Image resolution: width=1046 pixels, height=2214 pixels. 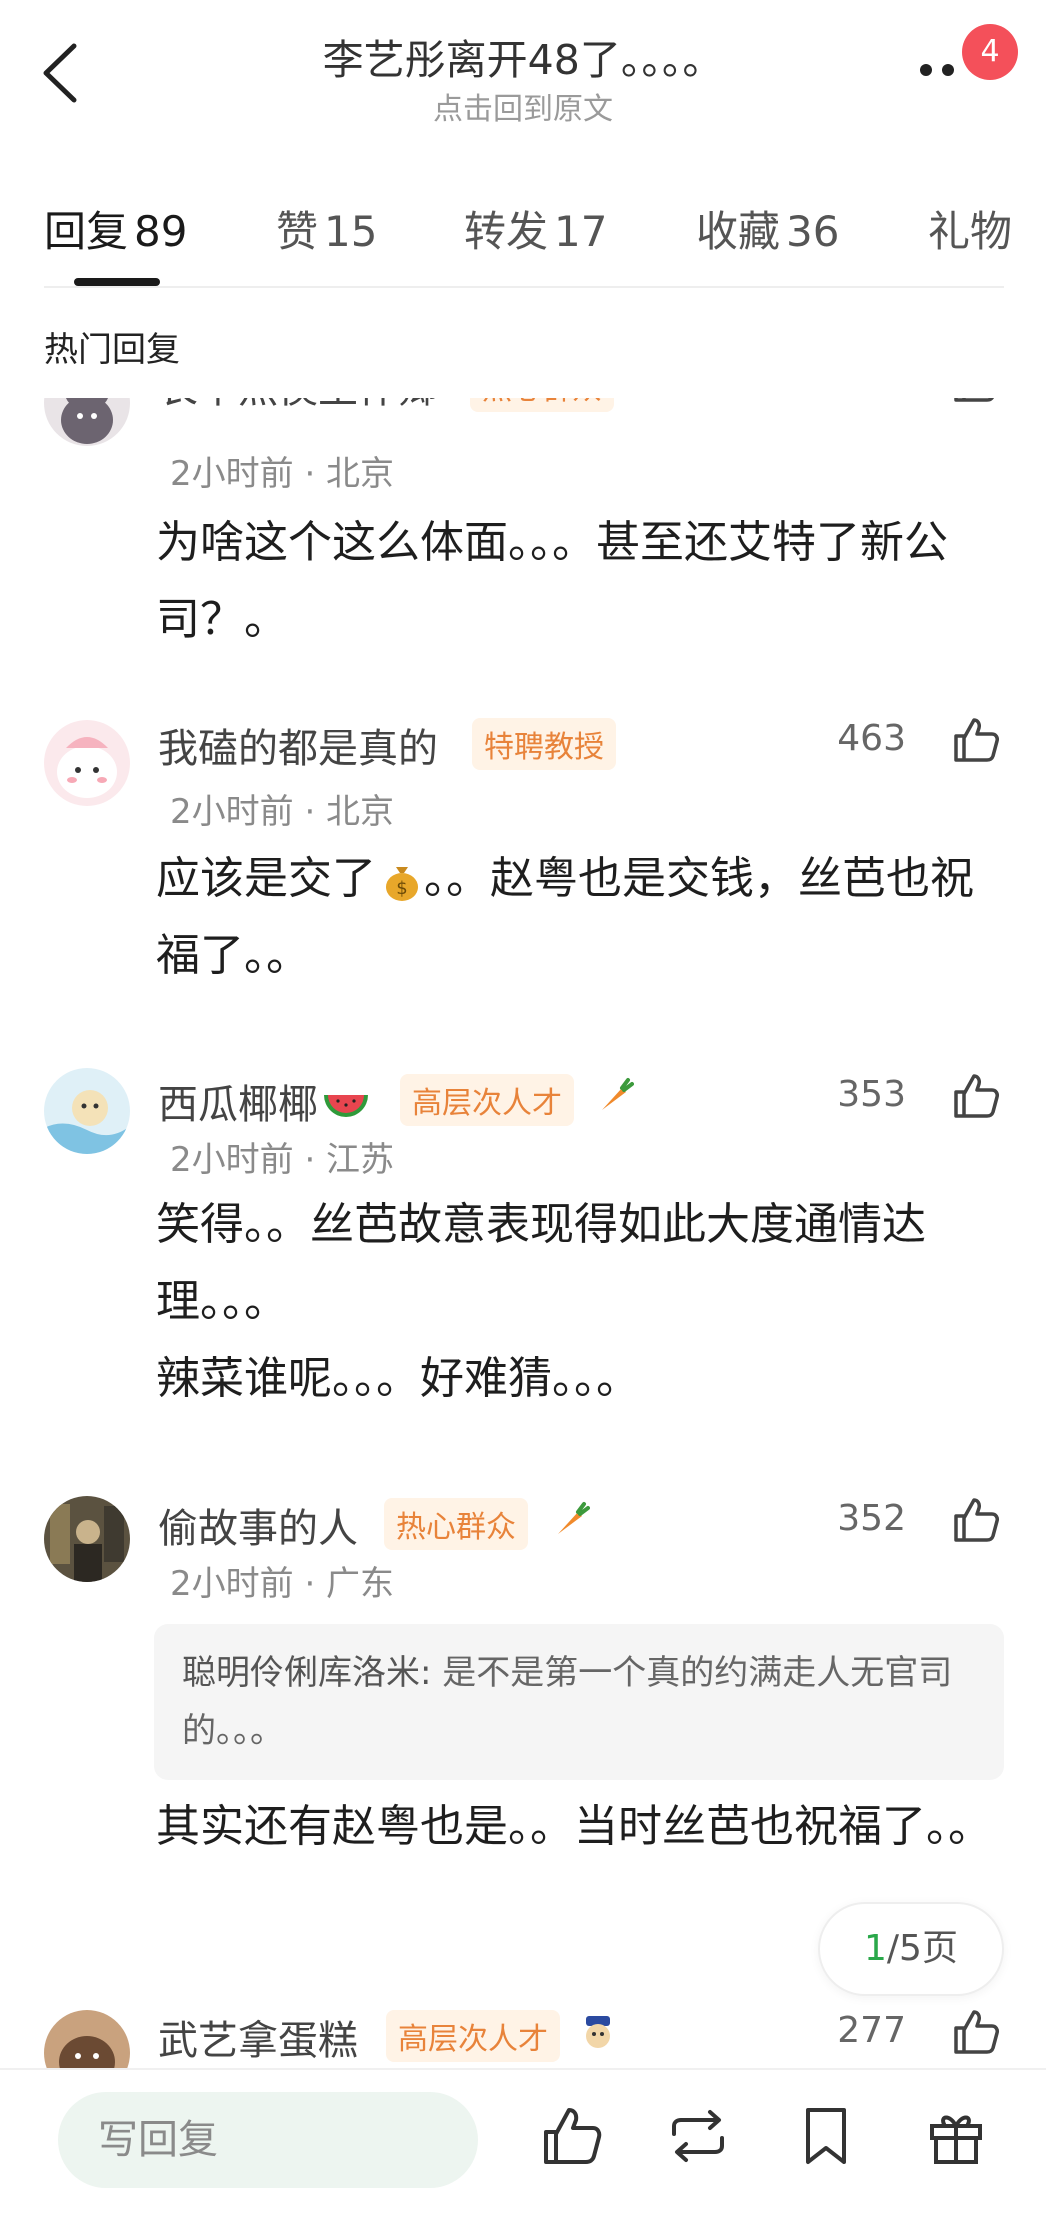 What do you see at coordinates (826, 2136) in the screenshot?
I see `bookmark-icon` at bounding box center [826, 2136].